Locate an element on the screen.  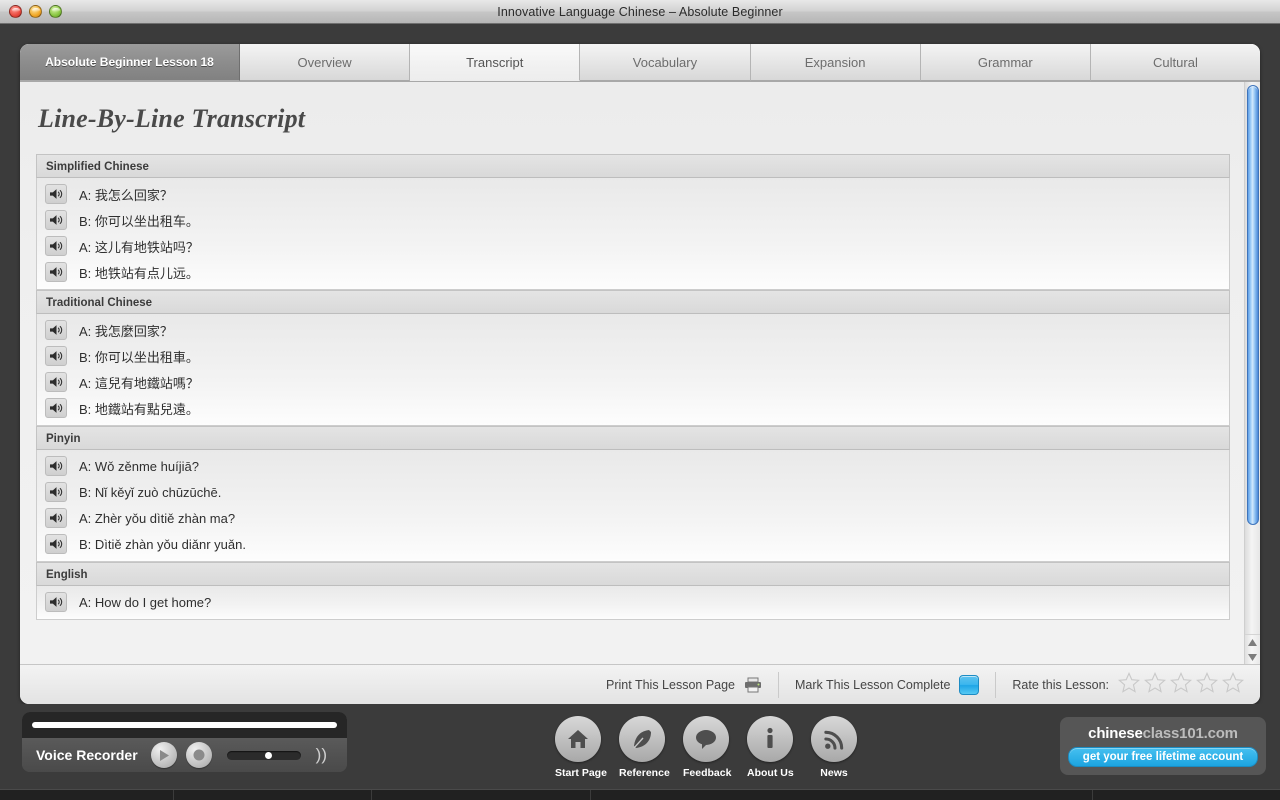
section-body: A: How do I get home? is located at coordinates (633, 603).